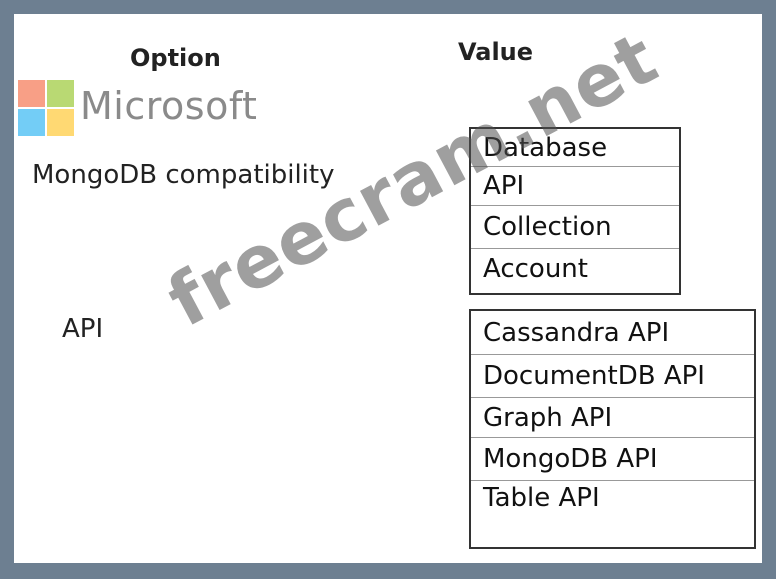 This screenshot has height=579, width=776. What do you see at coordinates (83, 329) in the screenshot?
I see `option-label-api: API` at bounding box center [83, 329].